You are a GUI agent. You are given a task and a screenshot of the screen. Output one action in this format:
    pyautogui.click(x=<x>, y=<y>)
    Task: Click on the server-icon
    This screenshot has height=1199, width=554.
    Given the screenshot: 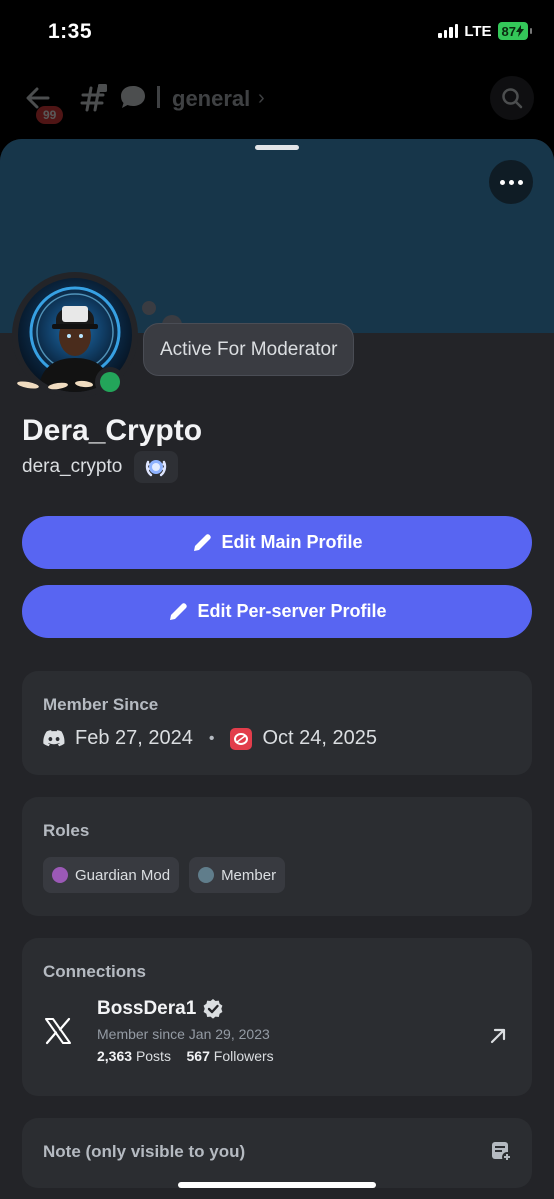 What is the action you would take?
    pyautogui.click(x=241, y=738)
    